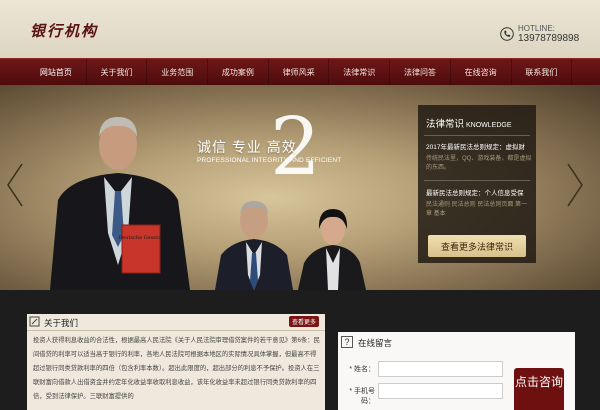  I want to click on site-logo: 银行机构, so click(64, 30).